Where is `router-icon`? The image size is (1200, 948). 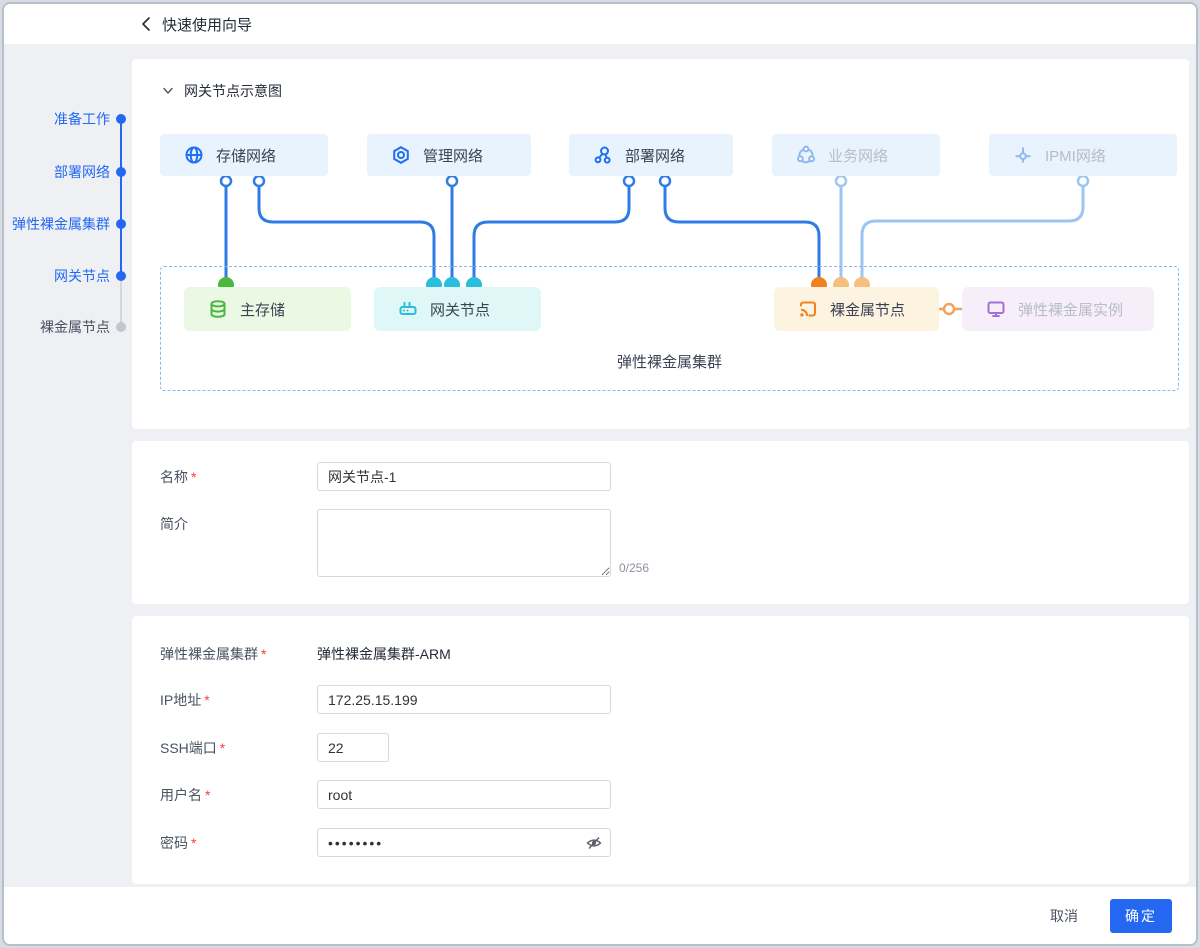 router-icon is located at coordinates (408, 308).